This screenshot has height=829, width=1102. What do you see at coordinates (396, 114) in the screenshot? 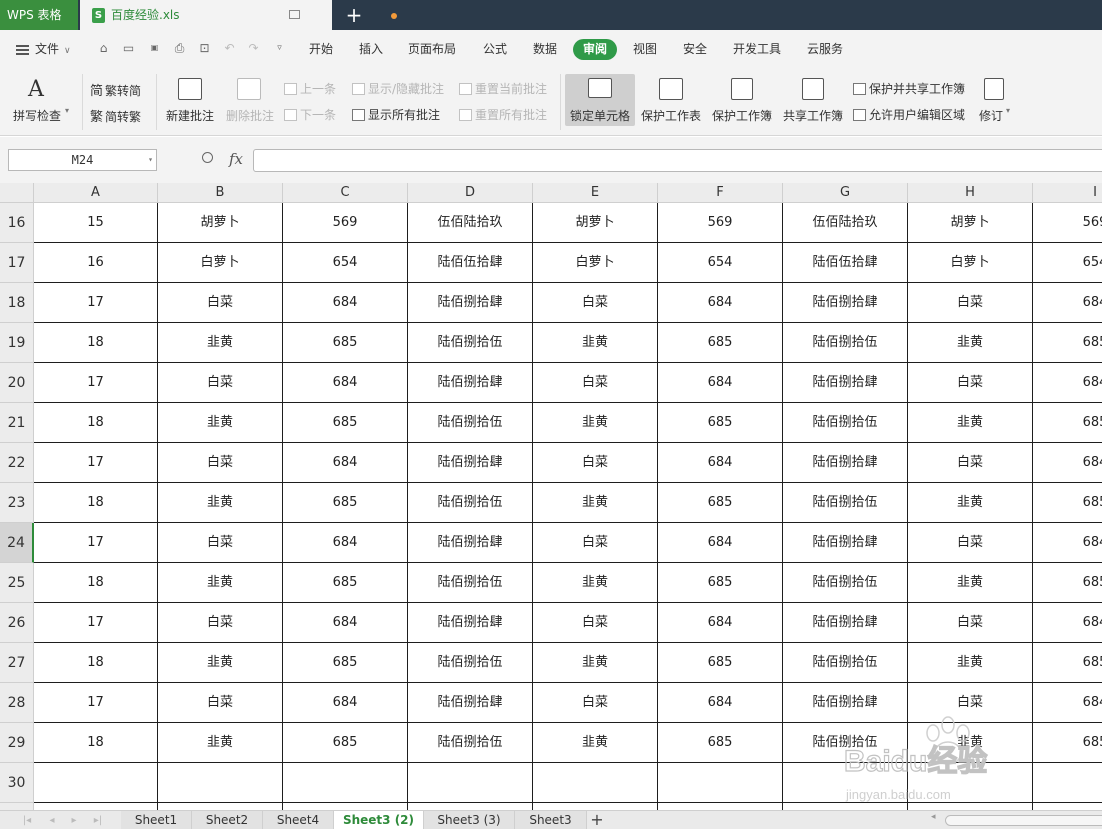
I see `show-all-comments-button: 显示所有批注` at bounding box center [396, 114].